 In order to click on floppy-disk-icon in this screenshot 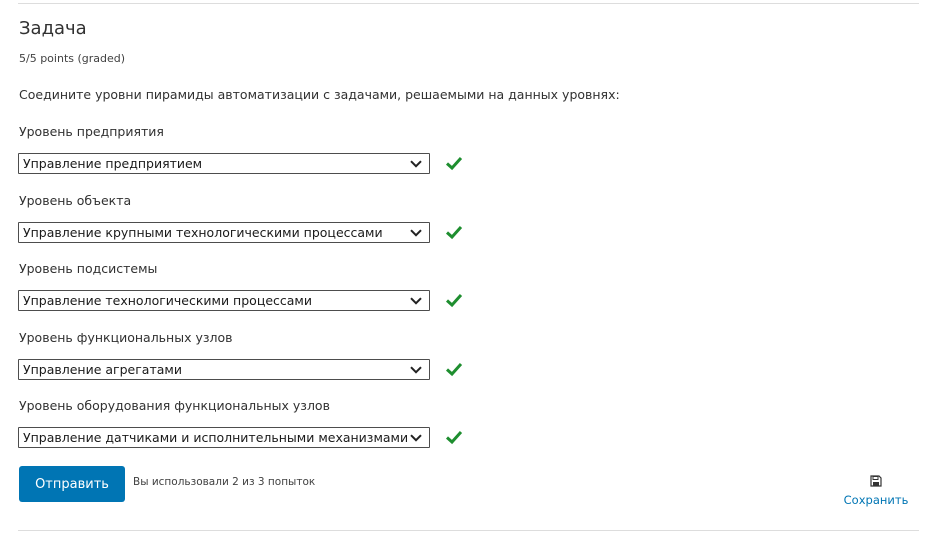, I will do `click(876, 481)`.